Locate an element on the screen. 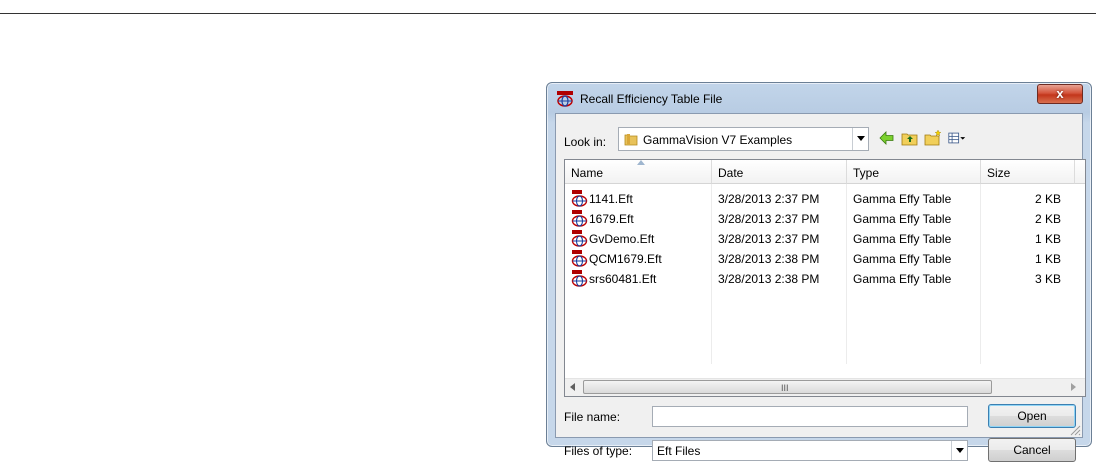  file-name: 1679.Eft is located at coordinates (611, 219).